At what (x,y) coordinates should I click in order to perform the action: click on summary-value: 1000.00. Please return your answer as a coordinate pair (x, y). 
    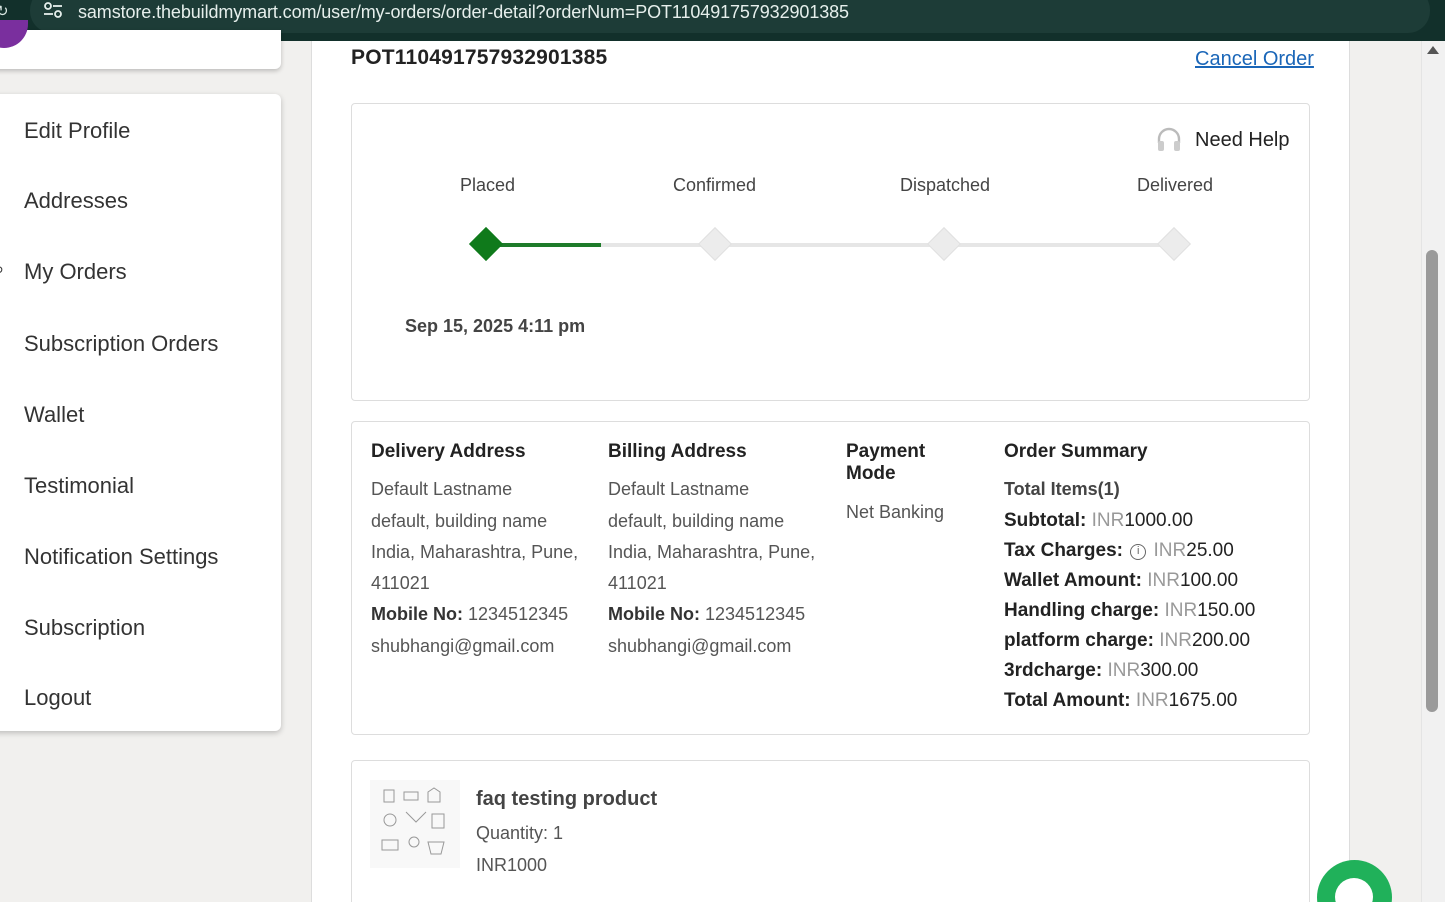
    Looking at the image, I should click on (1159, 520).